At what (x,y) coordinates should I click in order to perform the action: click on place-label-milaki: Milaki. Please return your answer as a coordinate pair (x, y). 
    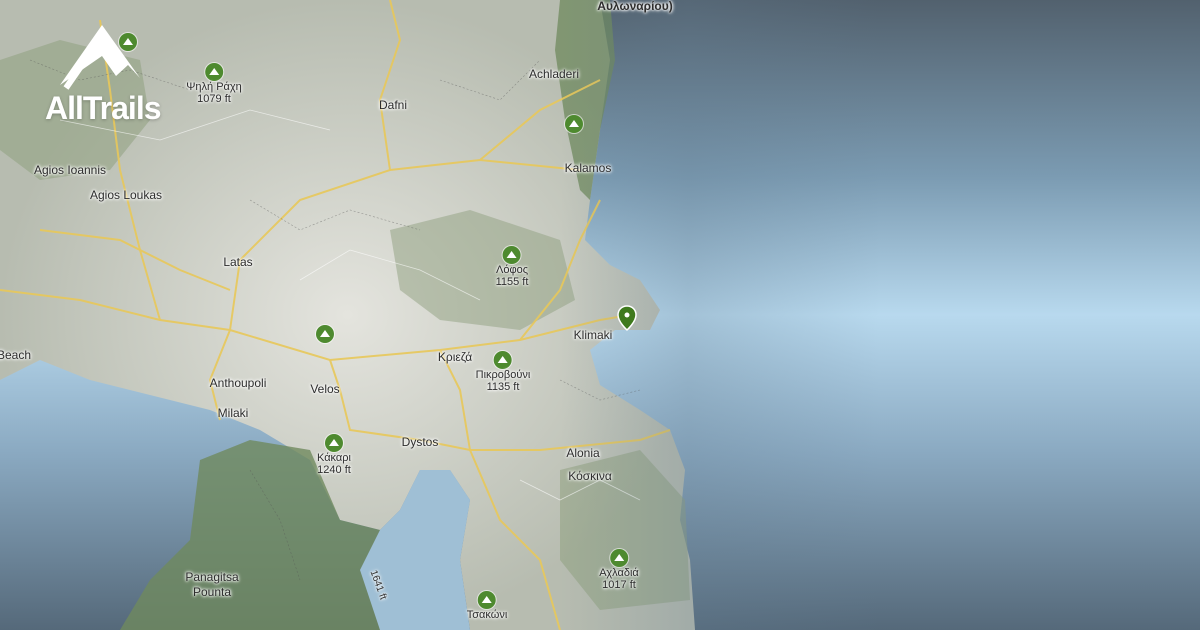
    Looking at the image, I should click on (233, 413).